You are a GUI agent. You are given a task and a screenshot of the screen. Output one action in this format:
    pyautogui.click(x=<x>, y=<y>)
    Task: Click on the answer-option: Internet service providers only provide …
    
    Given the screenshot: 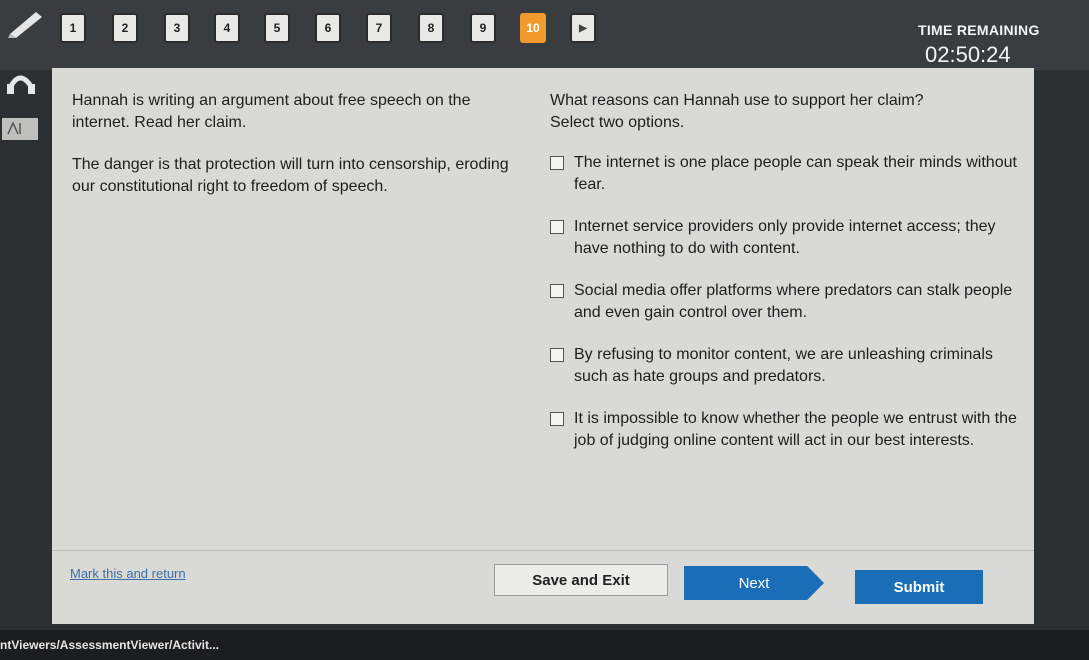 What is the action you would take?
    pyautogui.click(x=785, y=238)
    